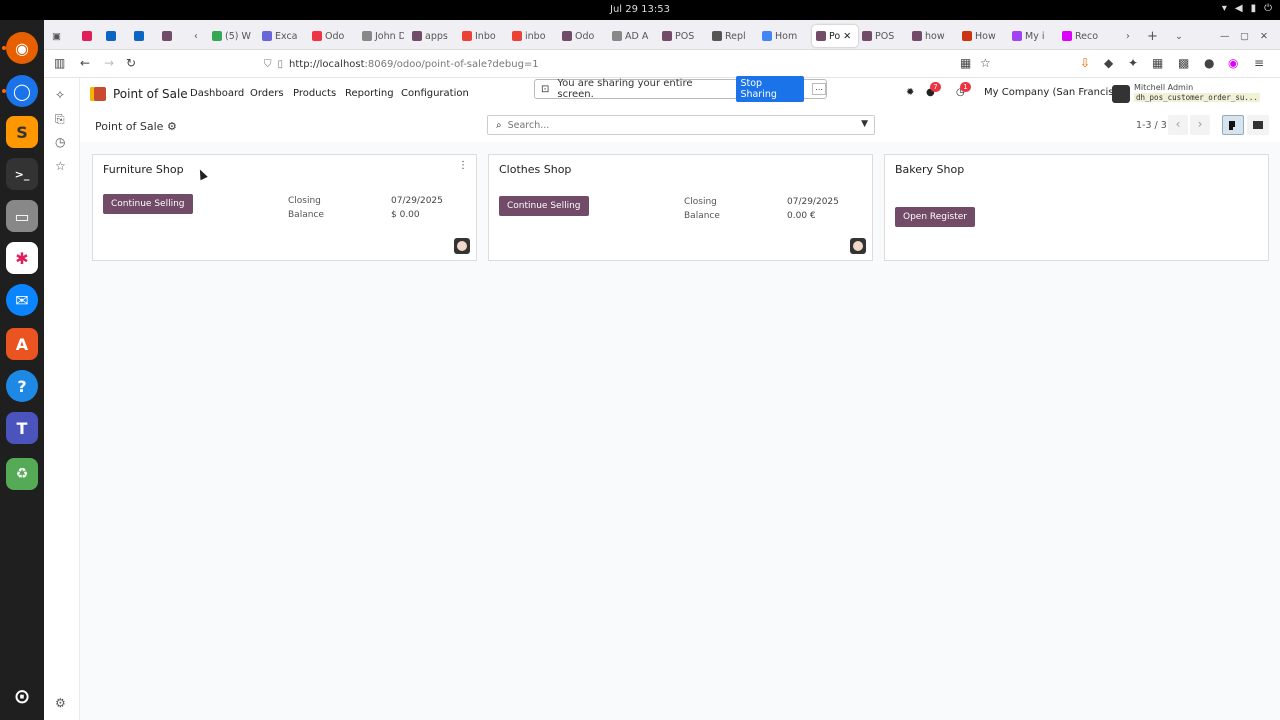  Describe the element at coordinates (1151, 125) in the screenshot. I see `pager-value: 1-3 / 3` at that location.